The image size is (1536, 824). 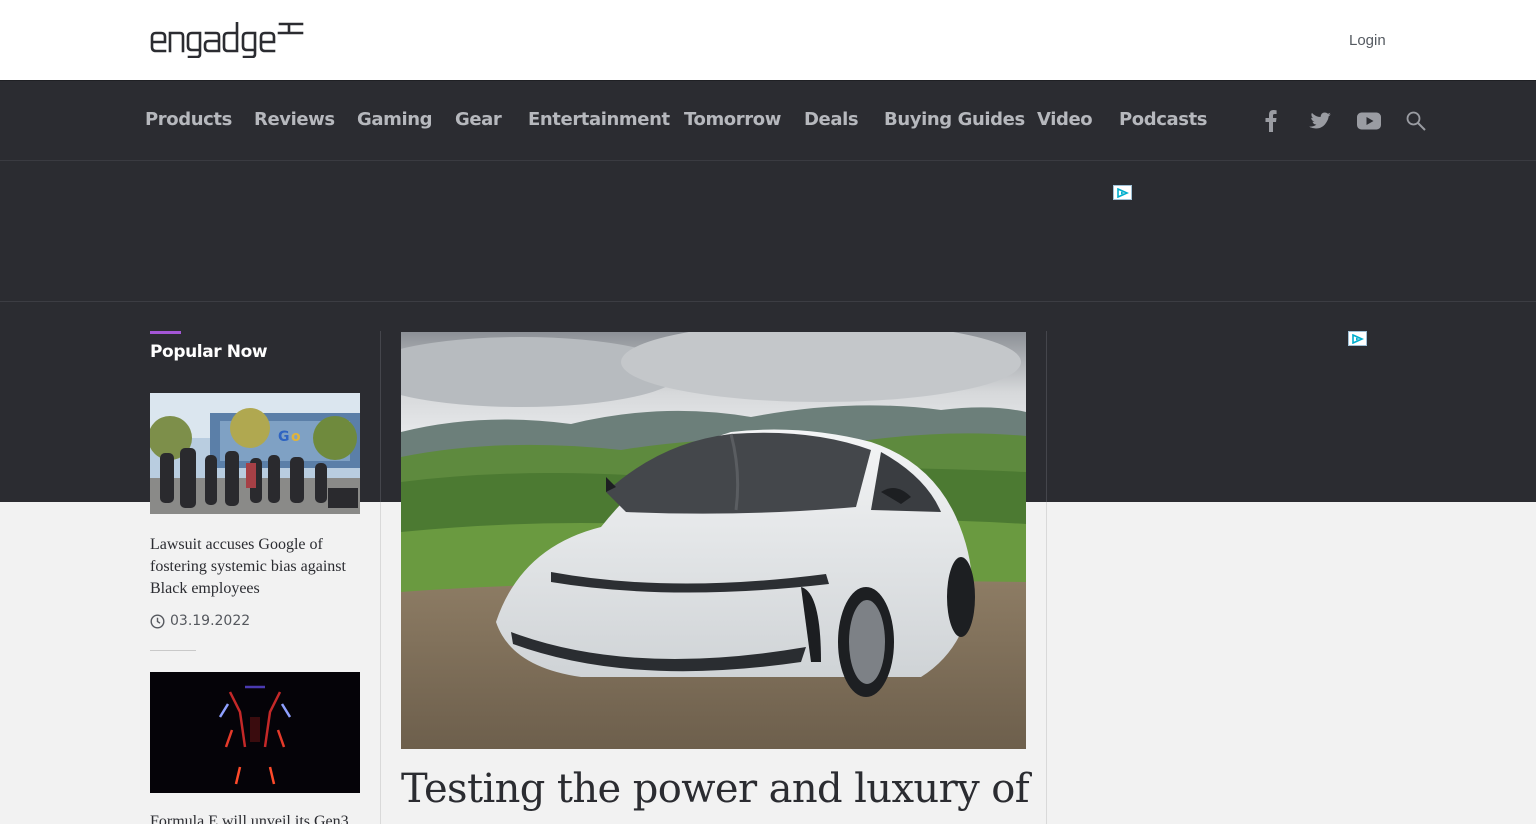 I want to click on top-header: engadget Login, so click(x=768, y=40).